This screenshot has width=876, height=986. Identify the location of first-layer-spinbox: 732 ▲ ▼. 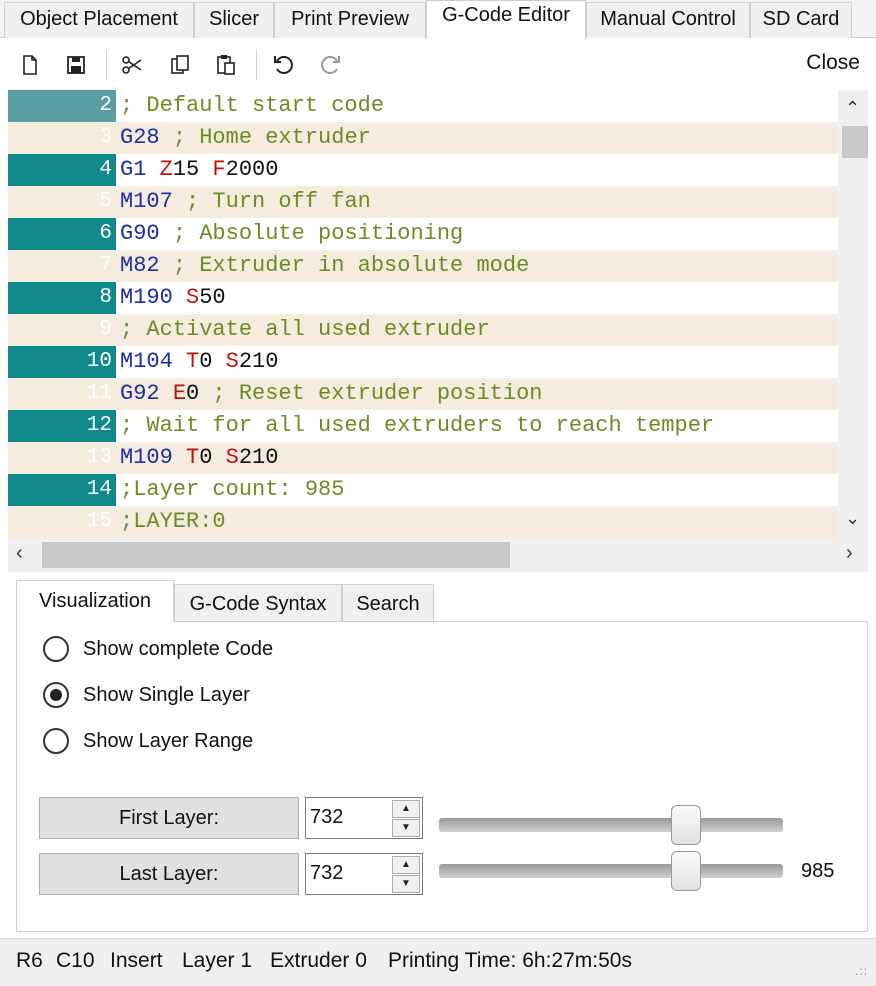
(364, 818).